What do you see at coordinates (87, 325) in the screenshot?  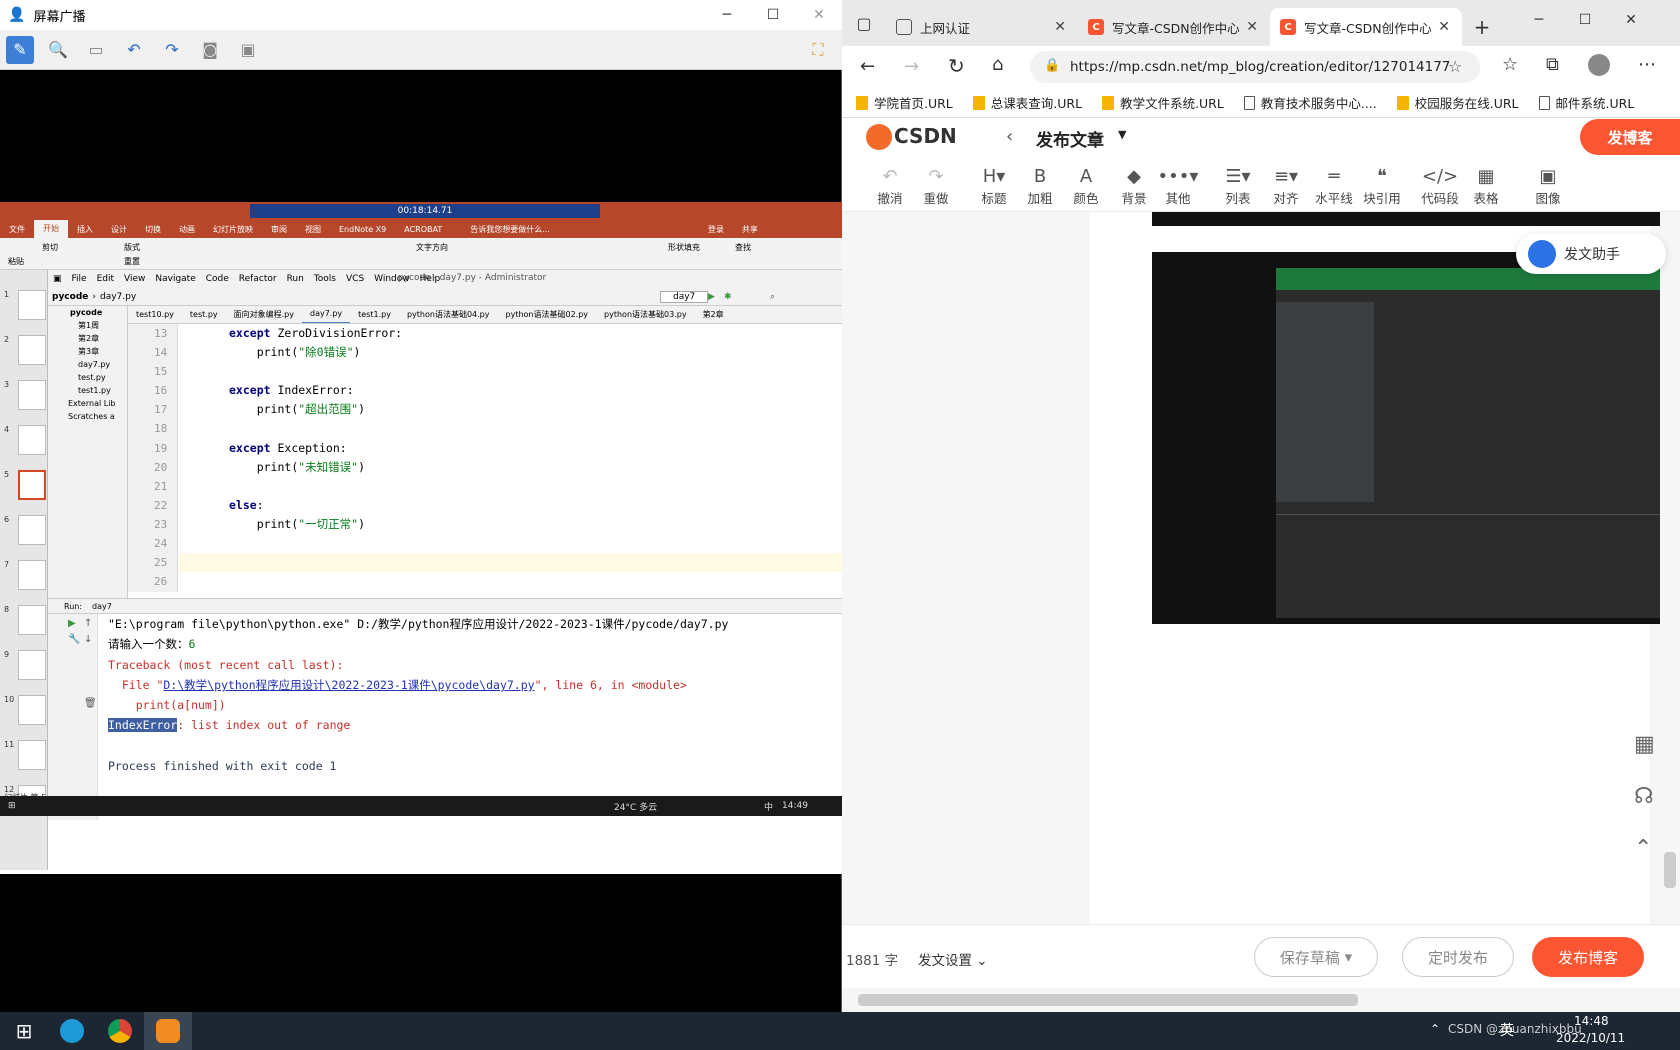 I see `tree-item: 第1周` at bounding box center [87, 325].